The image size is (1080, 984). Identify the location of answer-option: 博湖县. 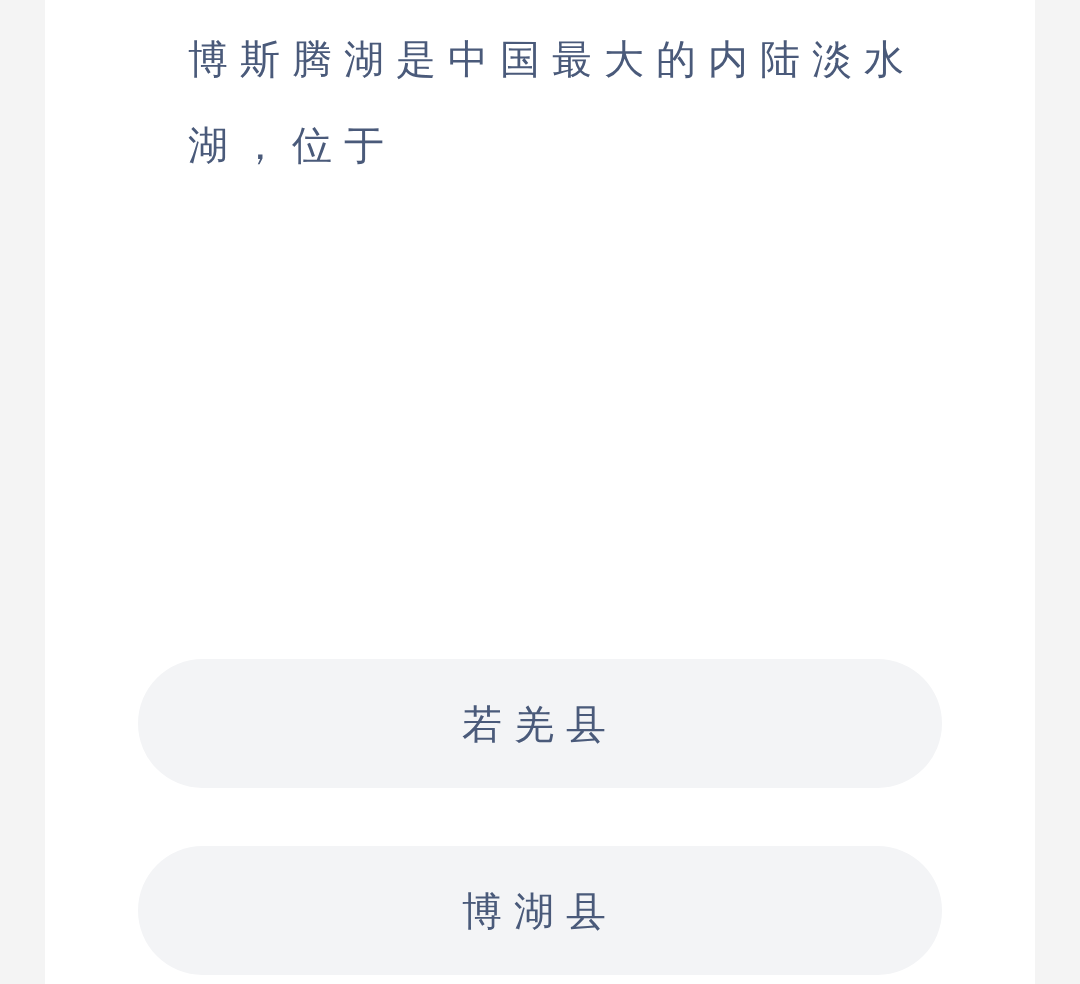
(540, 910).